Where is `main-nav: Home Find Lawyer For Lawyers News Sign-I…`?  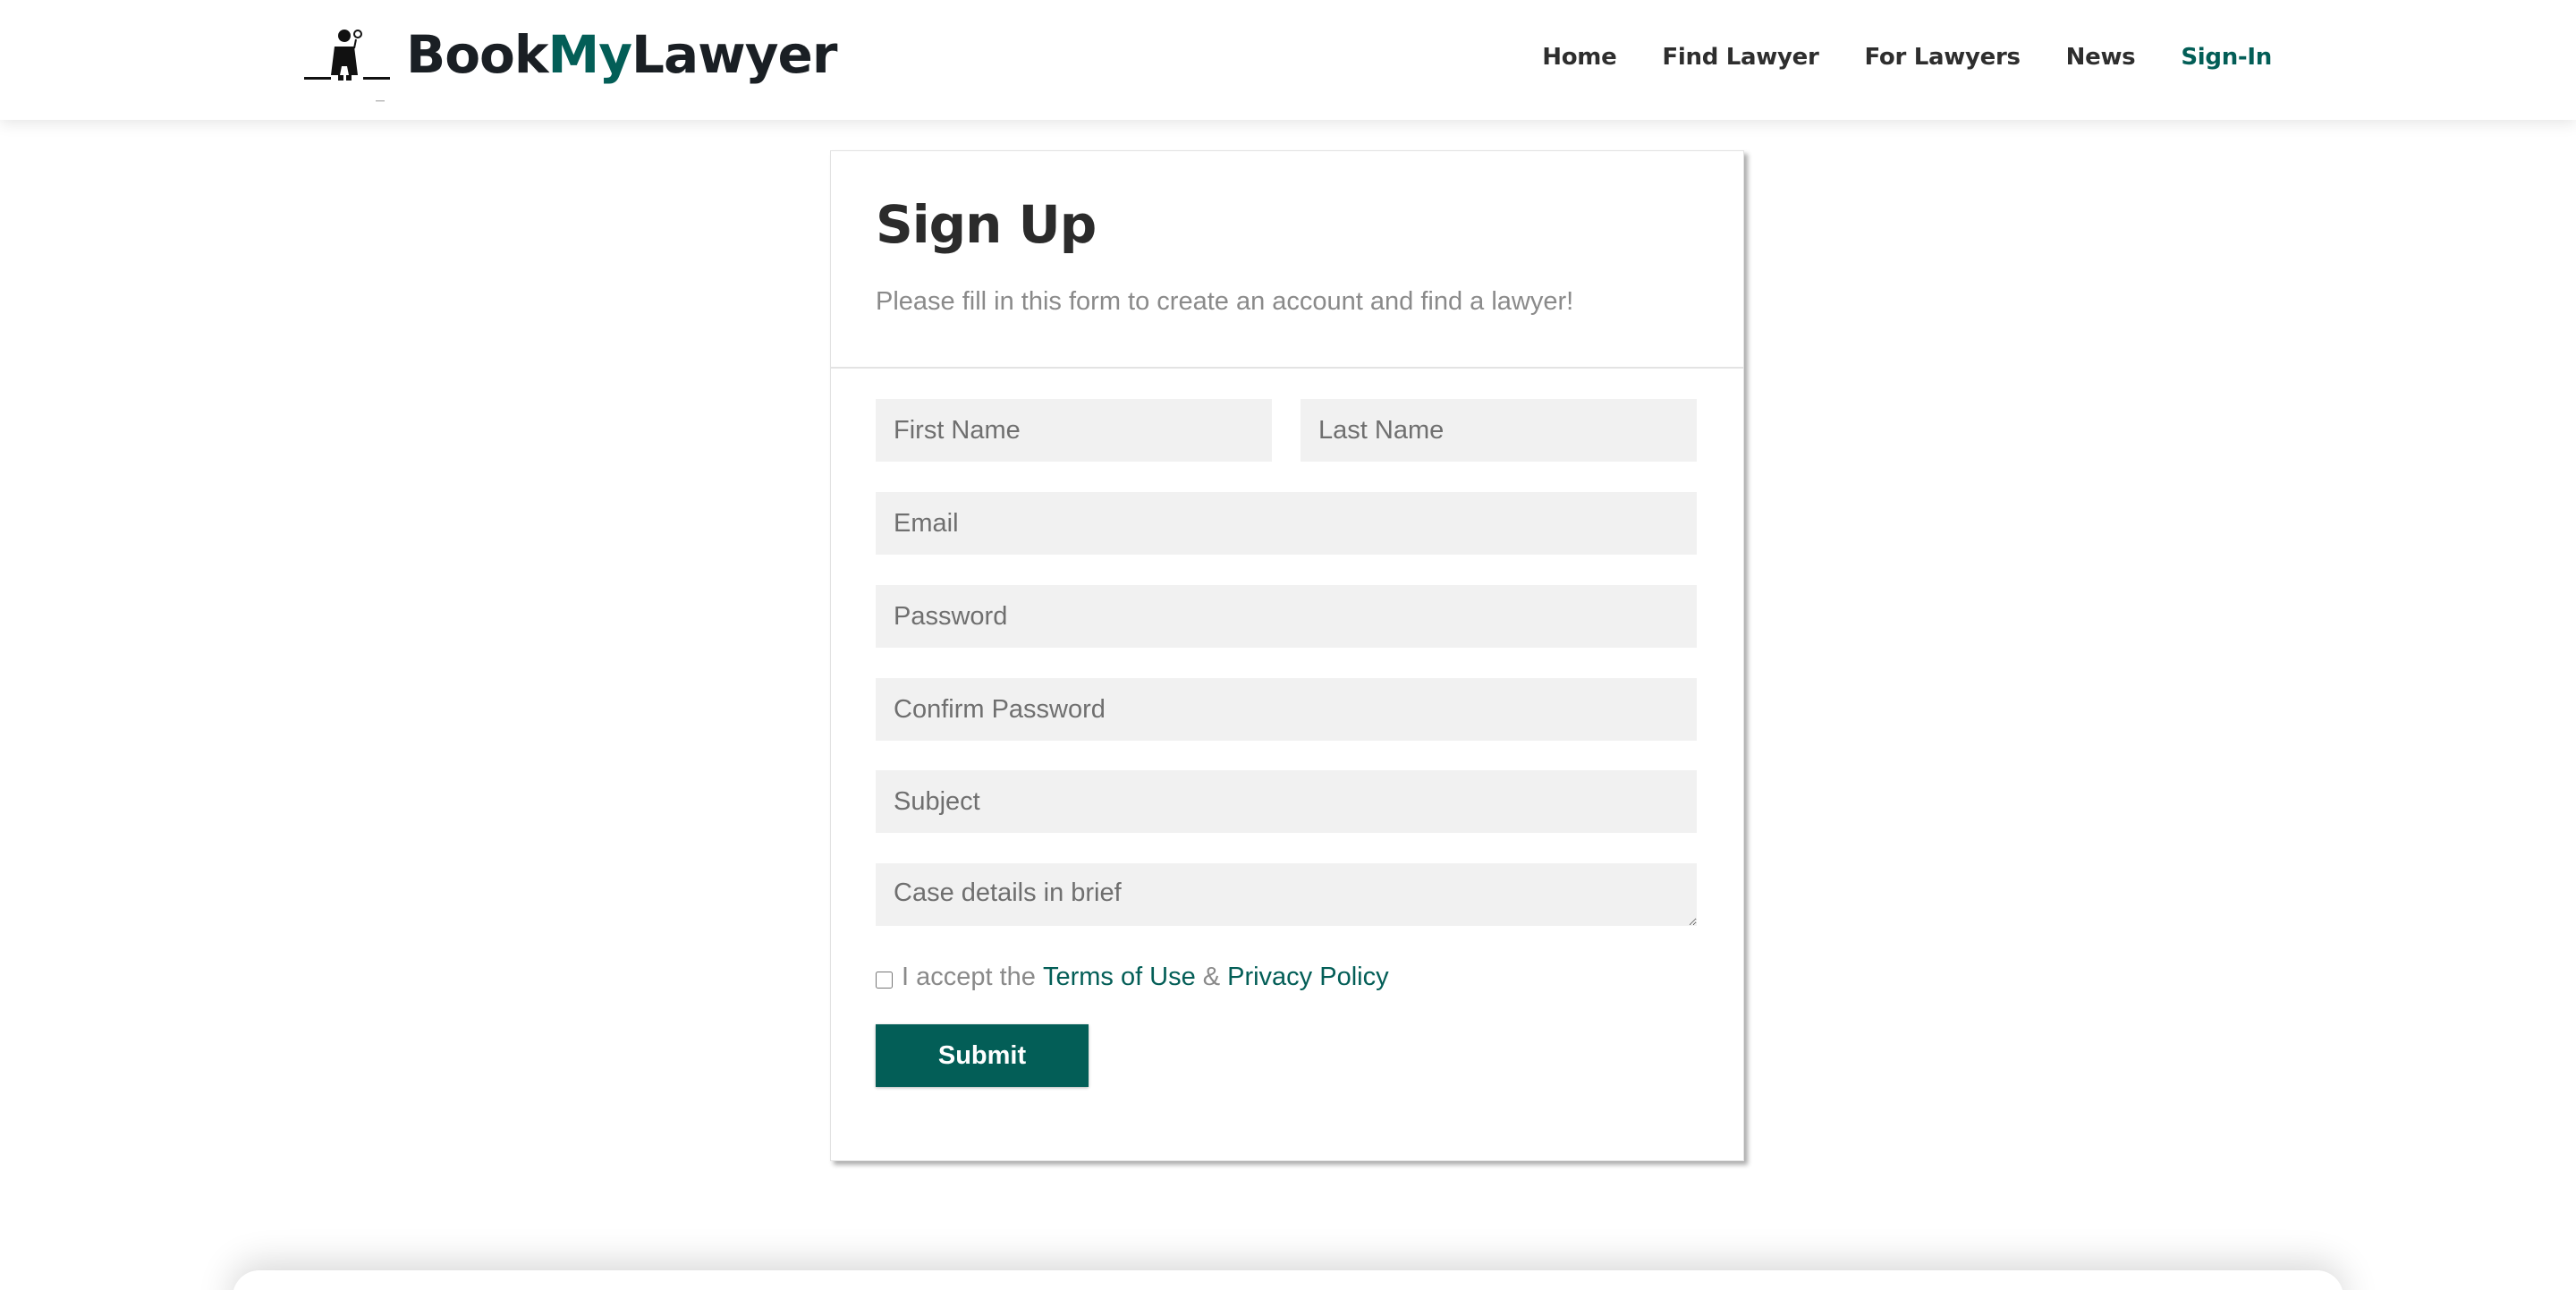 main-nav: Home Find Lawyer For Lawyers News Sign-I… is located at coordinates (1907, 57).